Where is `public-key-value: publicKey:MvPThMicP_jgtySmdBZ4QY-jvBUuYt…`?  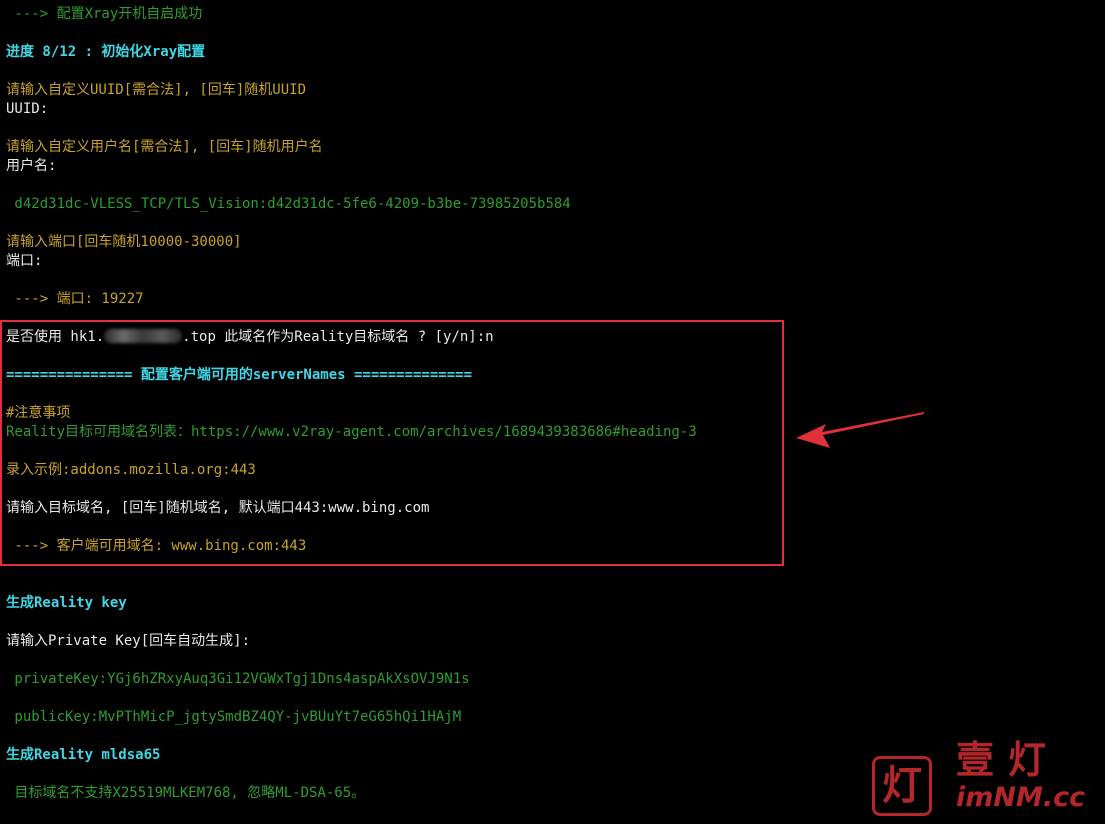
public-key-value: publicKey:MvPThMicP_jgtySmdBZ4QY-jvBUuYt… is located at coordinates (234, 717).